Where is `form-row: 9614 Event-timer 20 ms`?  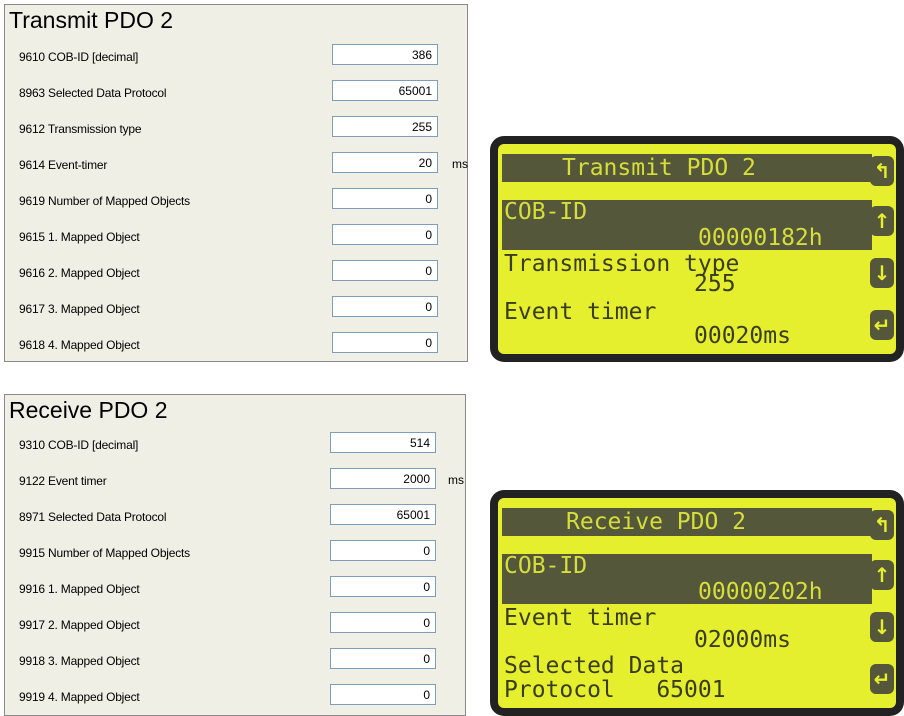
form-row: 9614 Event-timer 20 ms is located at coordinates (236, 165).